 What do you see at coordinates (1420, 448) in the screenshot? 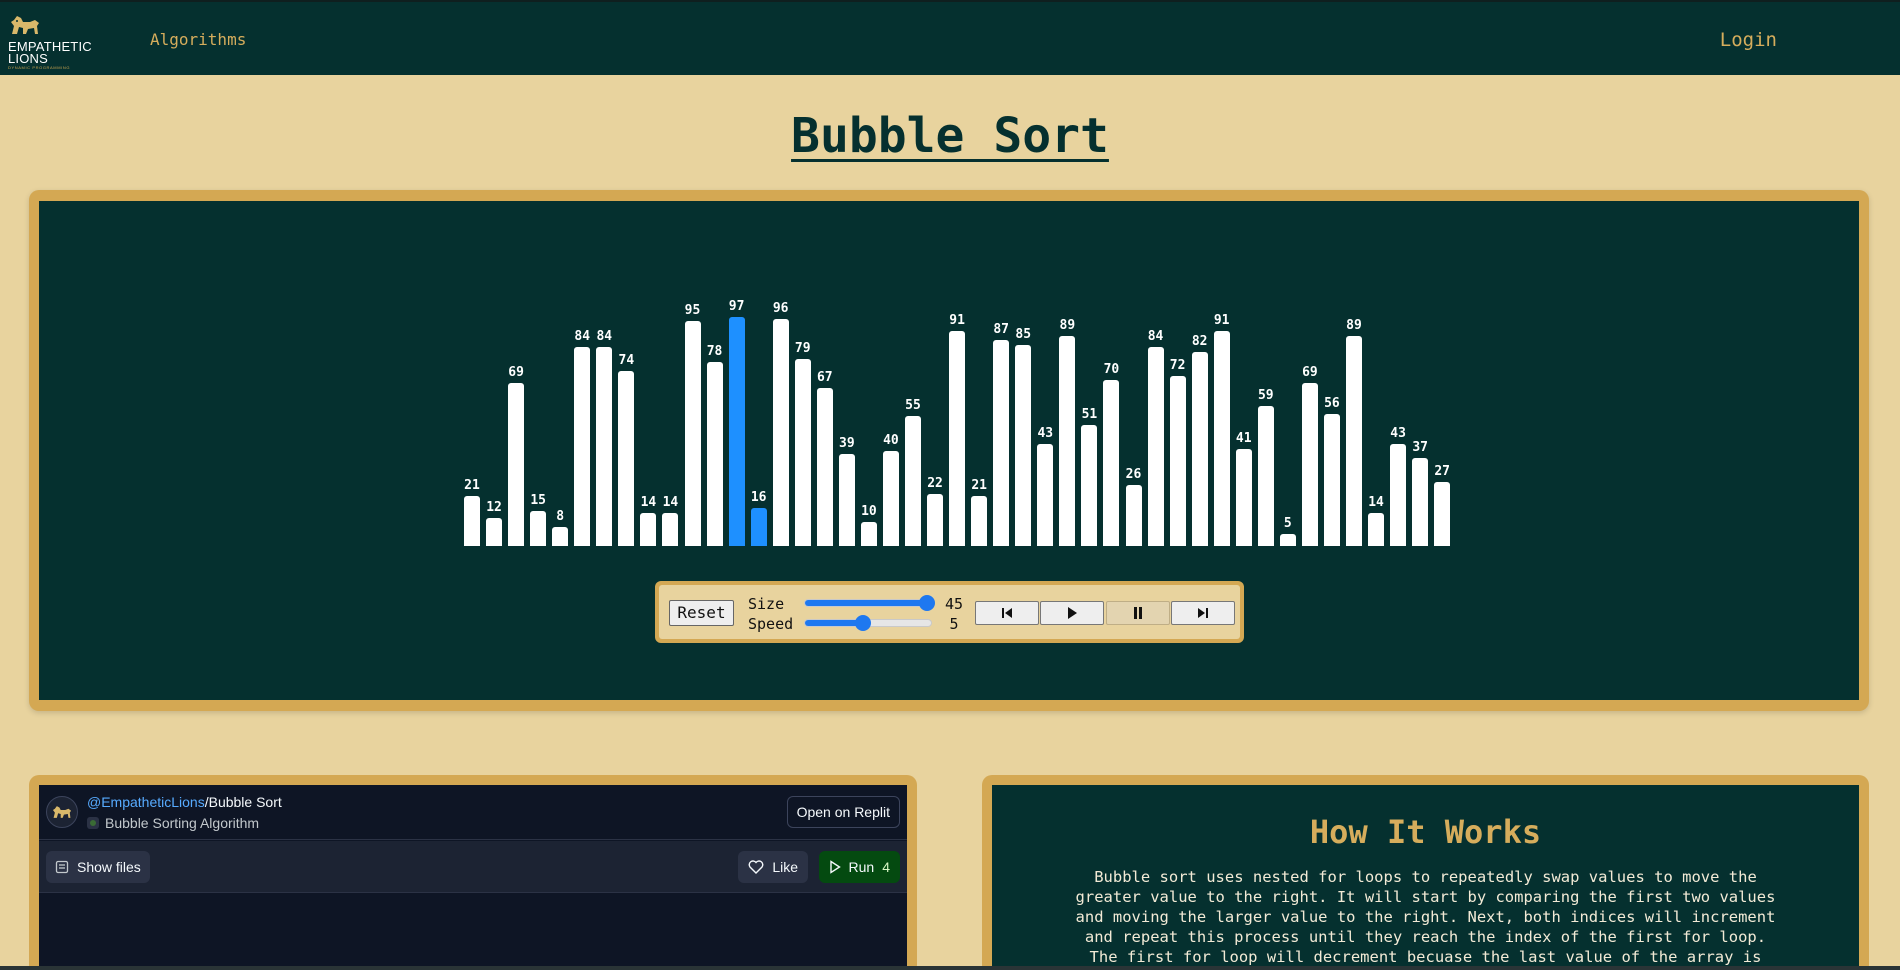
I see `bar-label-43: 37` at bounding box center [1420, 448].